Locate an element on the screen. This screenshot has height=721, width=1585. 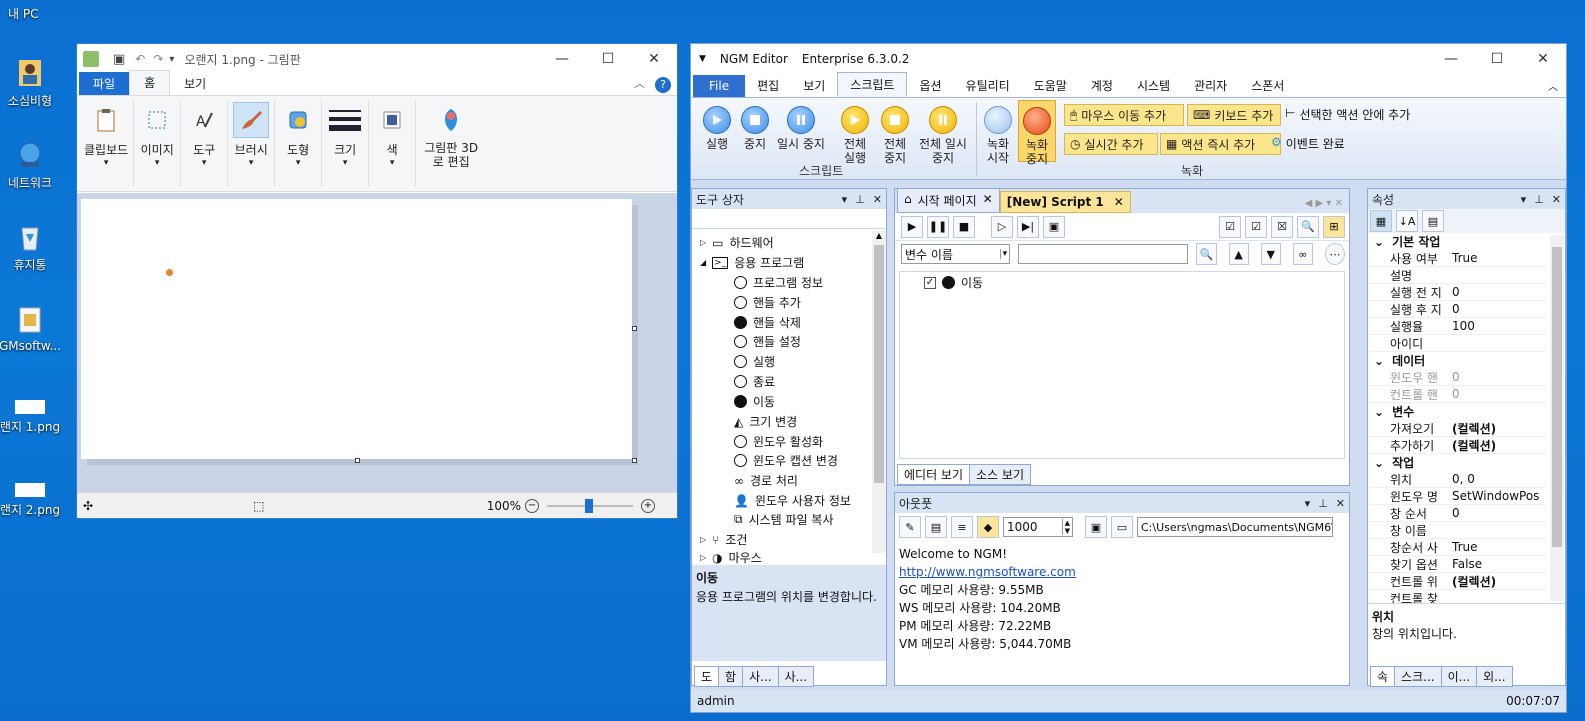
tree-item-change-caption: 윈도우 캡션 변경 is located at coordinates (786, 460).